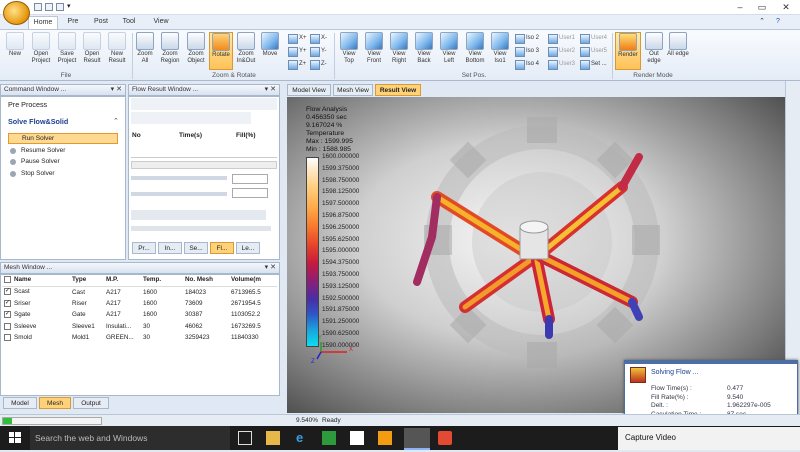  What do you see at coordinates (449, 51) in the screenshot?
I see `view-left-button: View Left` at bounding box center [449, 51].